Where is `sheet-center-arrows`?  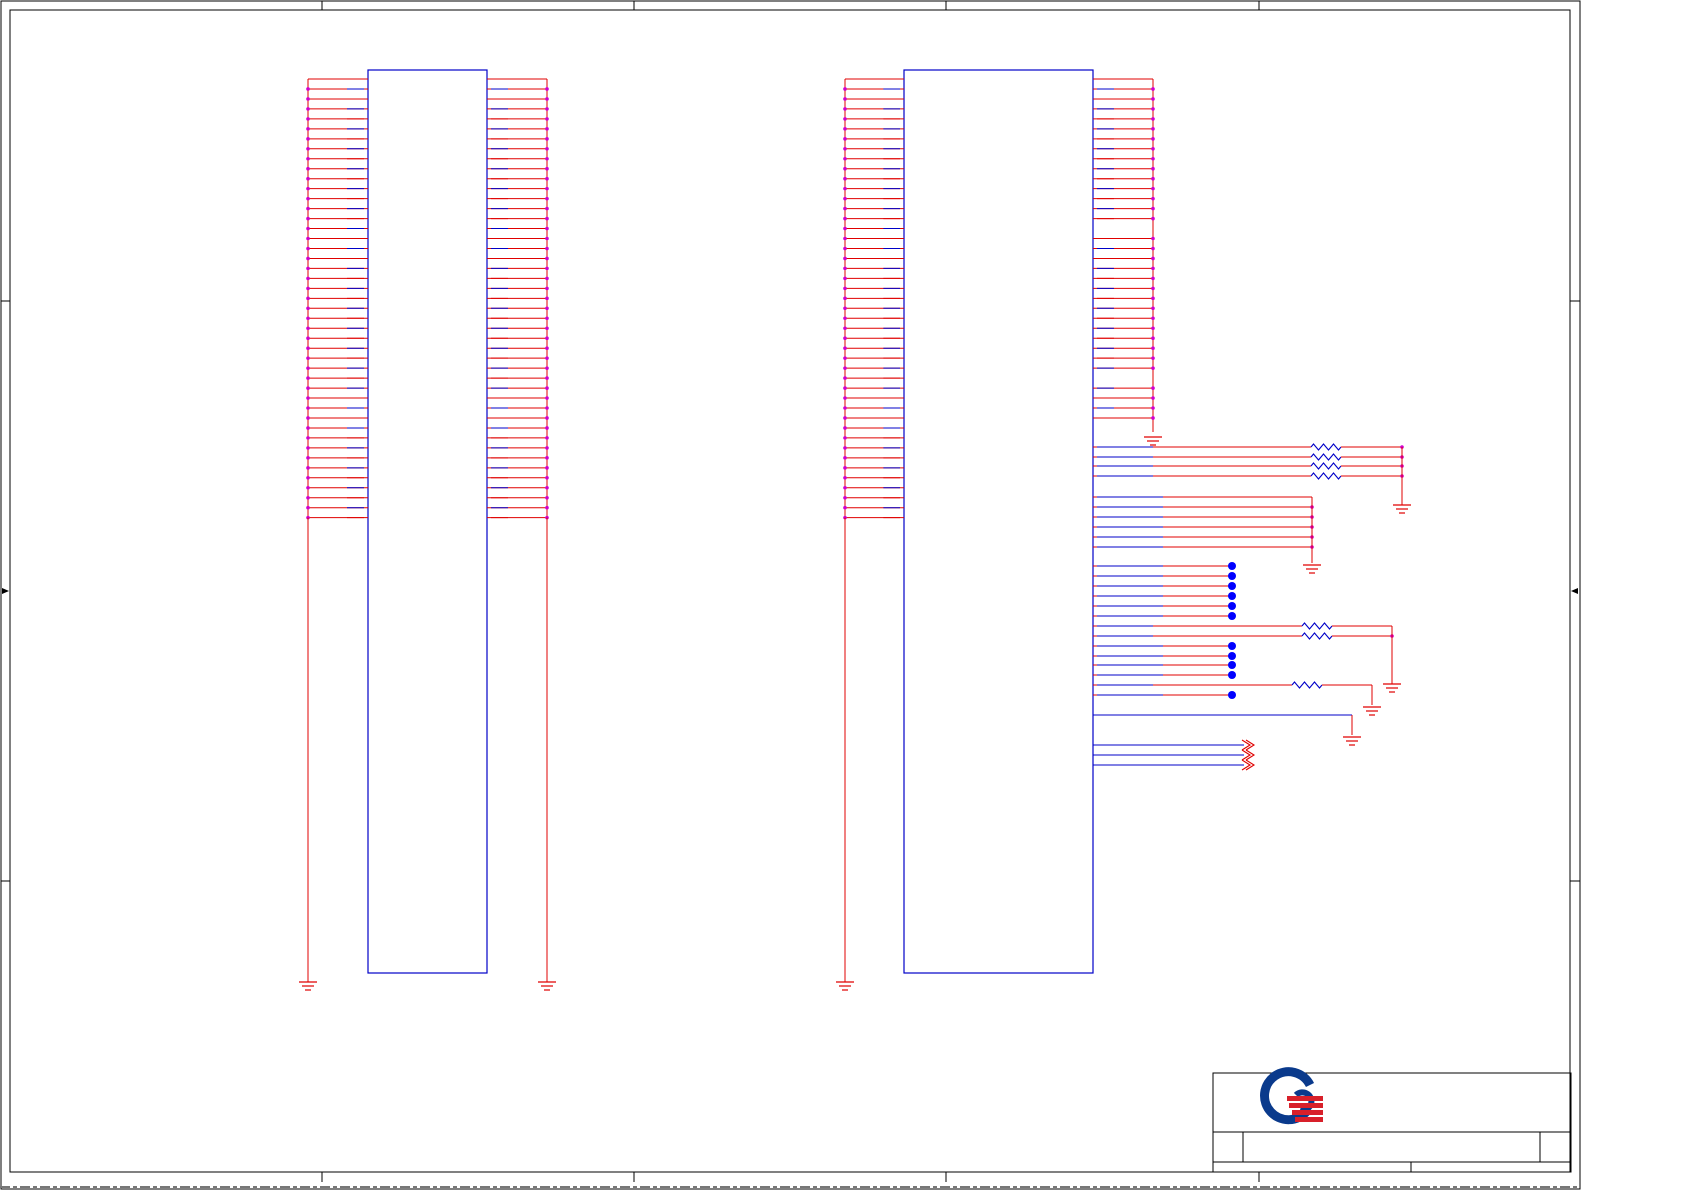
sheet-center-arrows is located at coordinates (790, 591).